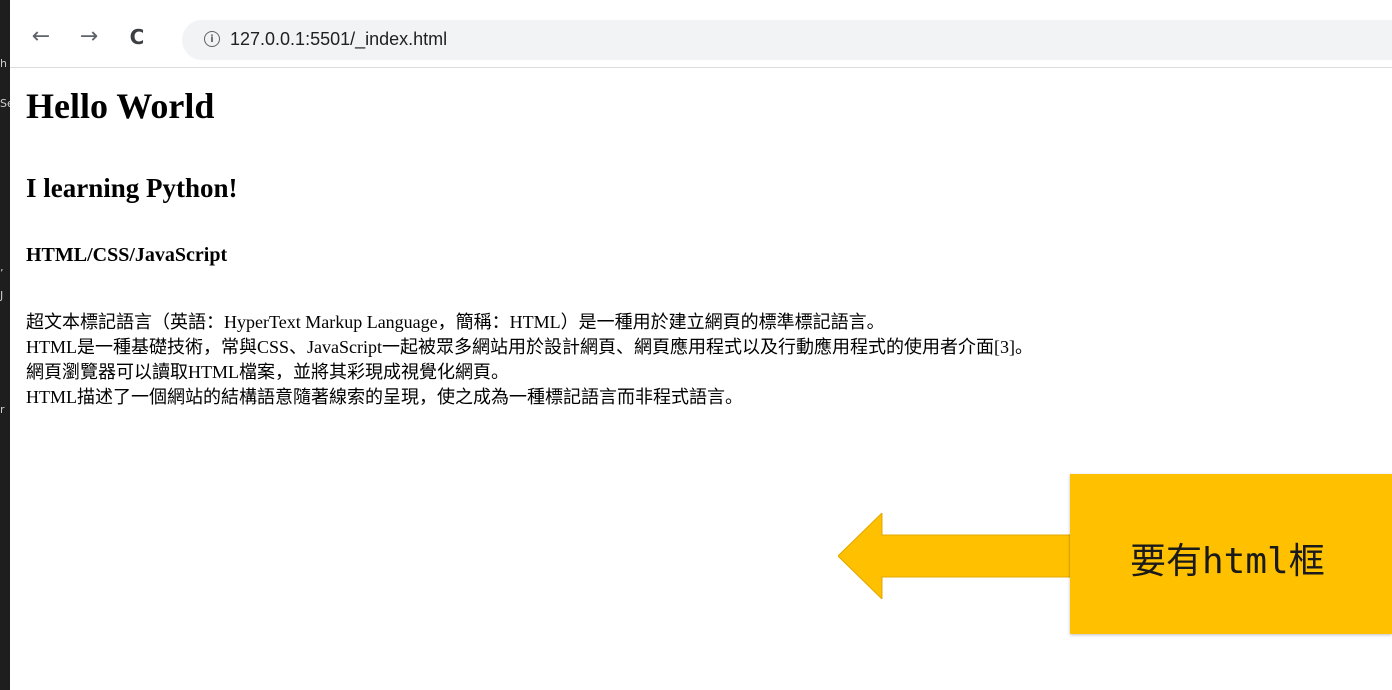 Image resolution: width=1392 pixels, height=690 pixels. I want to click on annotation-callout: 要有html框, so click(1231, 554).